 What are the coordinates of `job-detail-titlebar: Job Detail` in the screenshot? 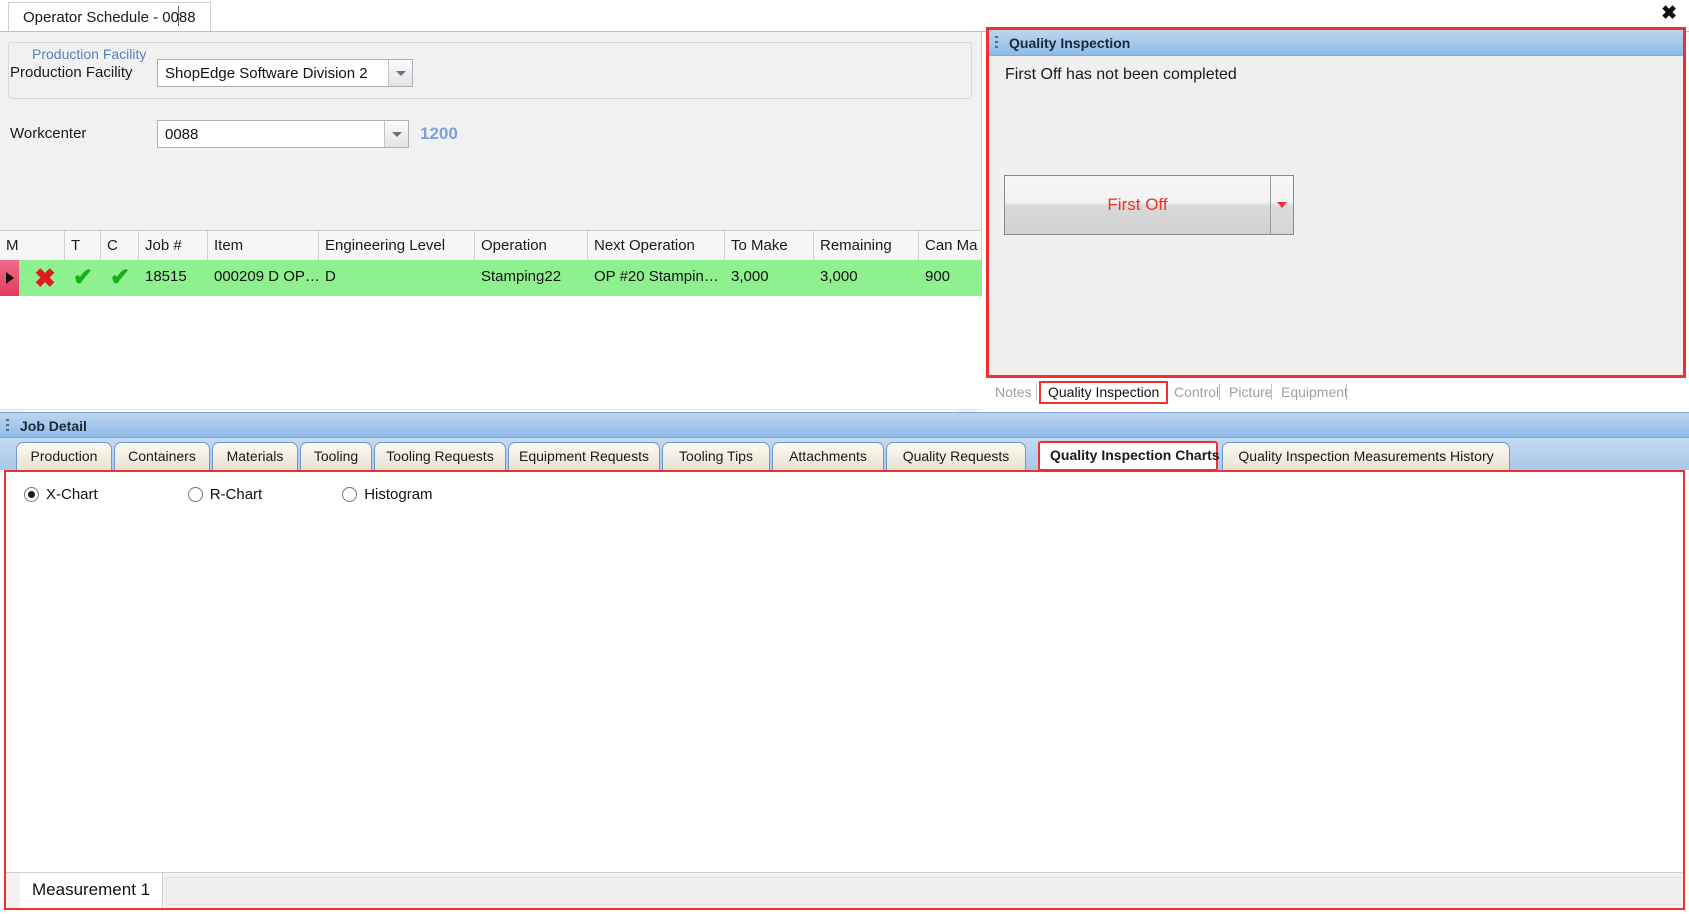 It's located at (844, 425).